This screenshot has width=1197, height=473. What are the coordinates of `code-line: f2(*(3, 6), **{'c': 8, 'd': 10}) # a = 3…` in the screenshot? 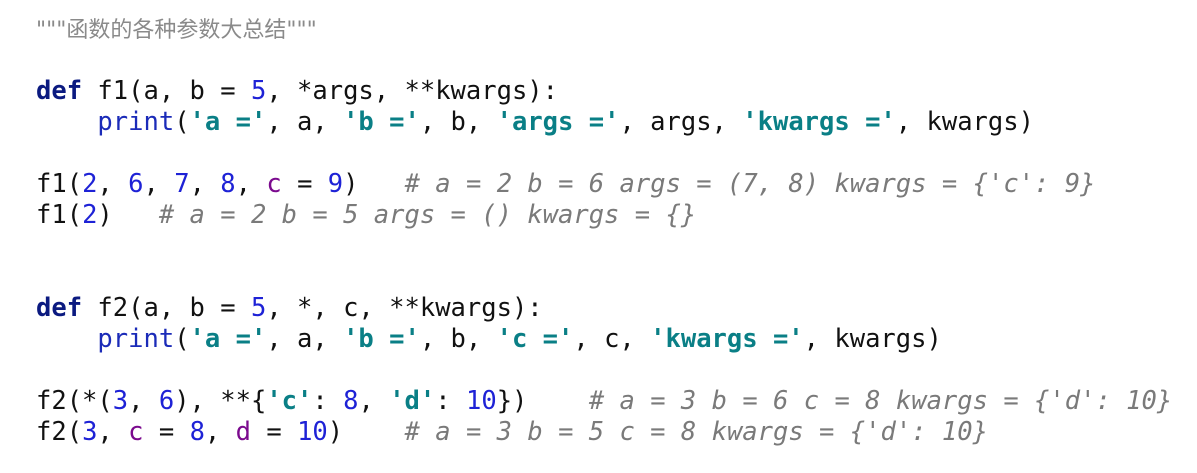 It's located at (604, 401).